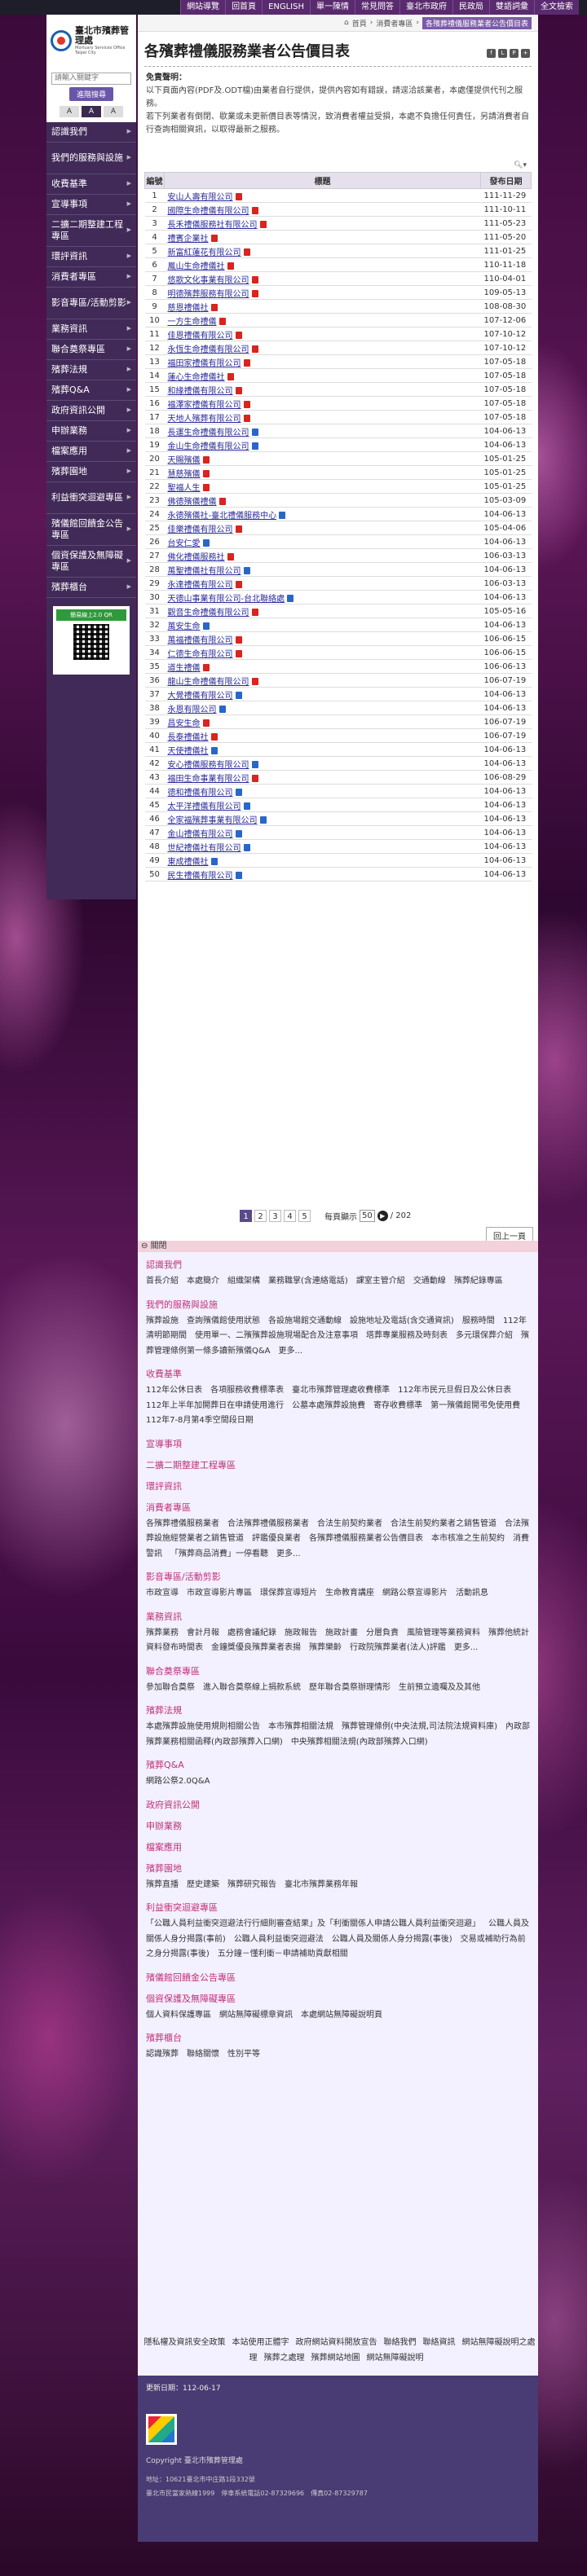  I want to click on sitemap-section-title: 檔案應用, so click(338, 1846).